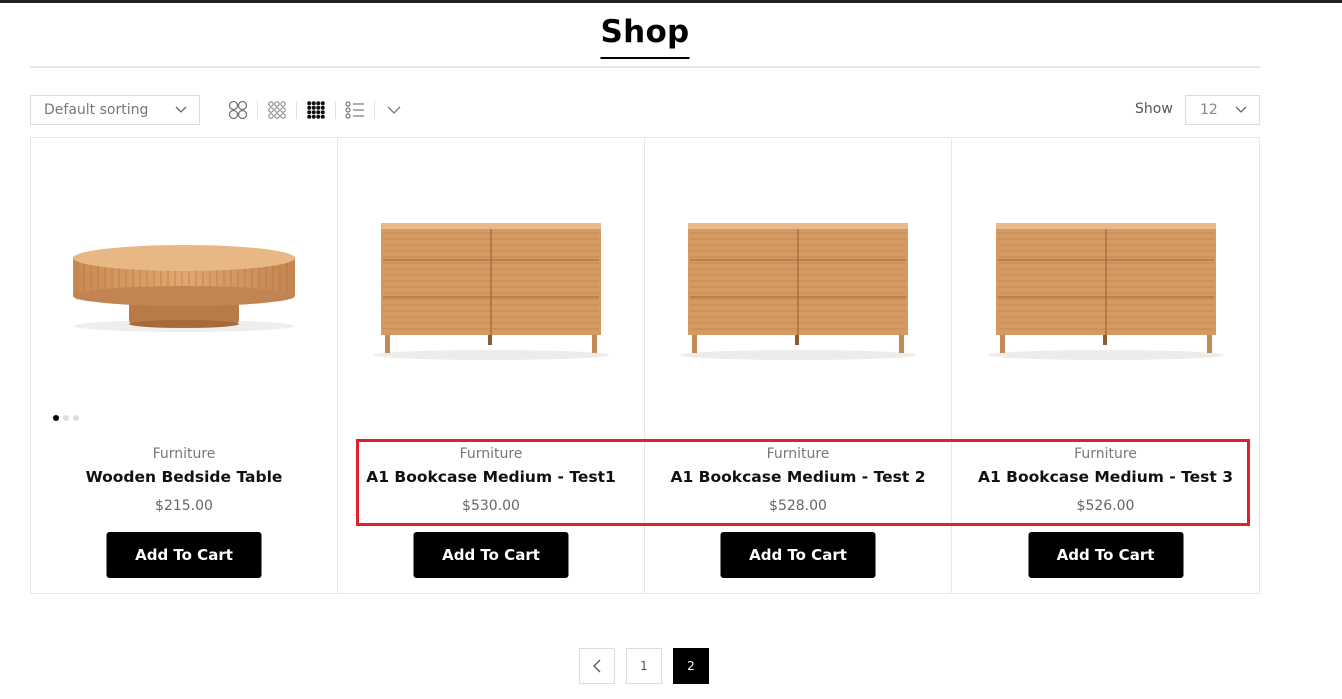  What do you see at coordinates (1105, 506) in the screenshot?
I see `product-price: $526.00` at bounding box center [1105, 506].